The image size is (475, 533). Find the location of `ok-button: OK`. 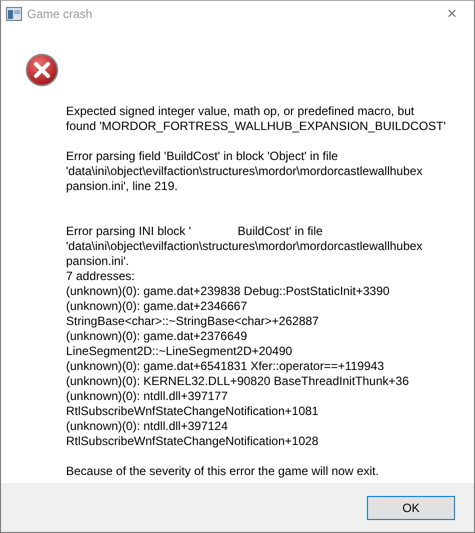

ok-button: OK is located at coordinates (411, 508).